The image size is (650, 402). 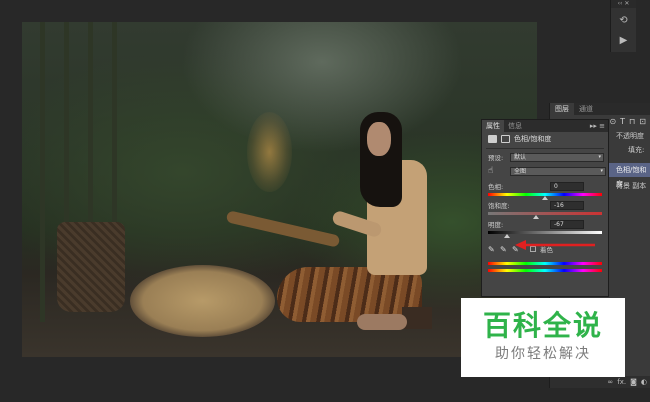 What do you see at coordinates (567, 205) in the screenshot?
I see `saturation-input: -16` at bounding box center [567, 205].